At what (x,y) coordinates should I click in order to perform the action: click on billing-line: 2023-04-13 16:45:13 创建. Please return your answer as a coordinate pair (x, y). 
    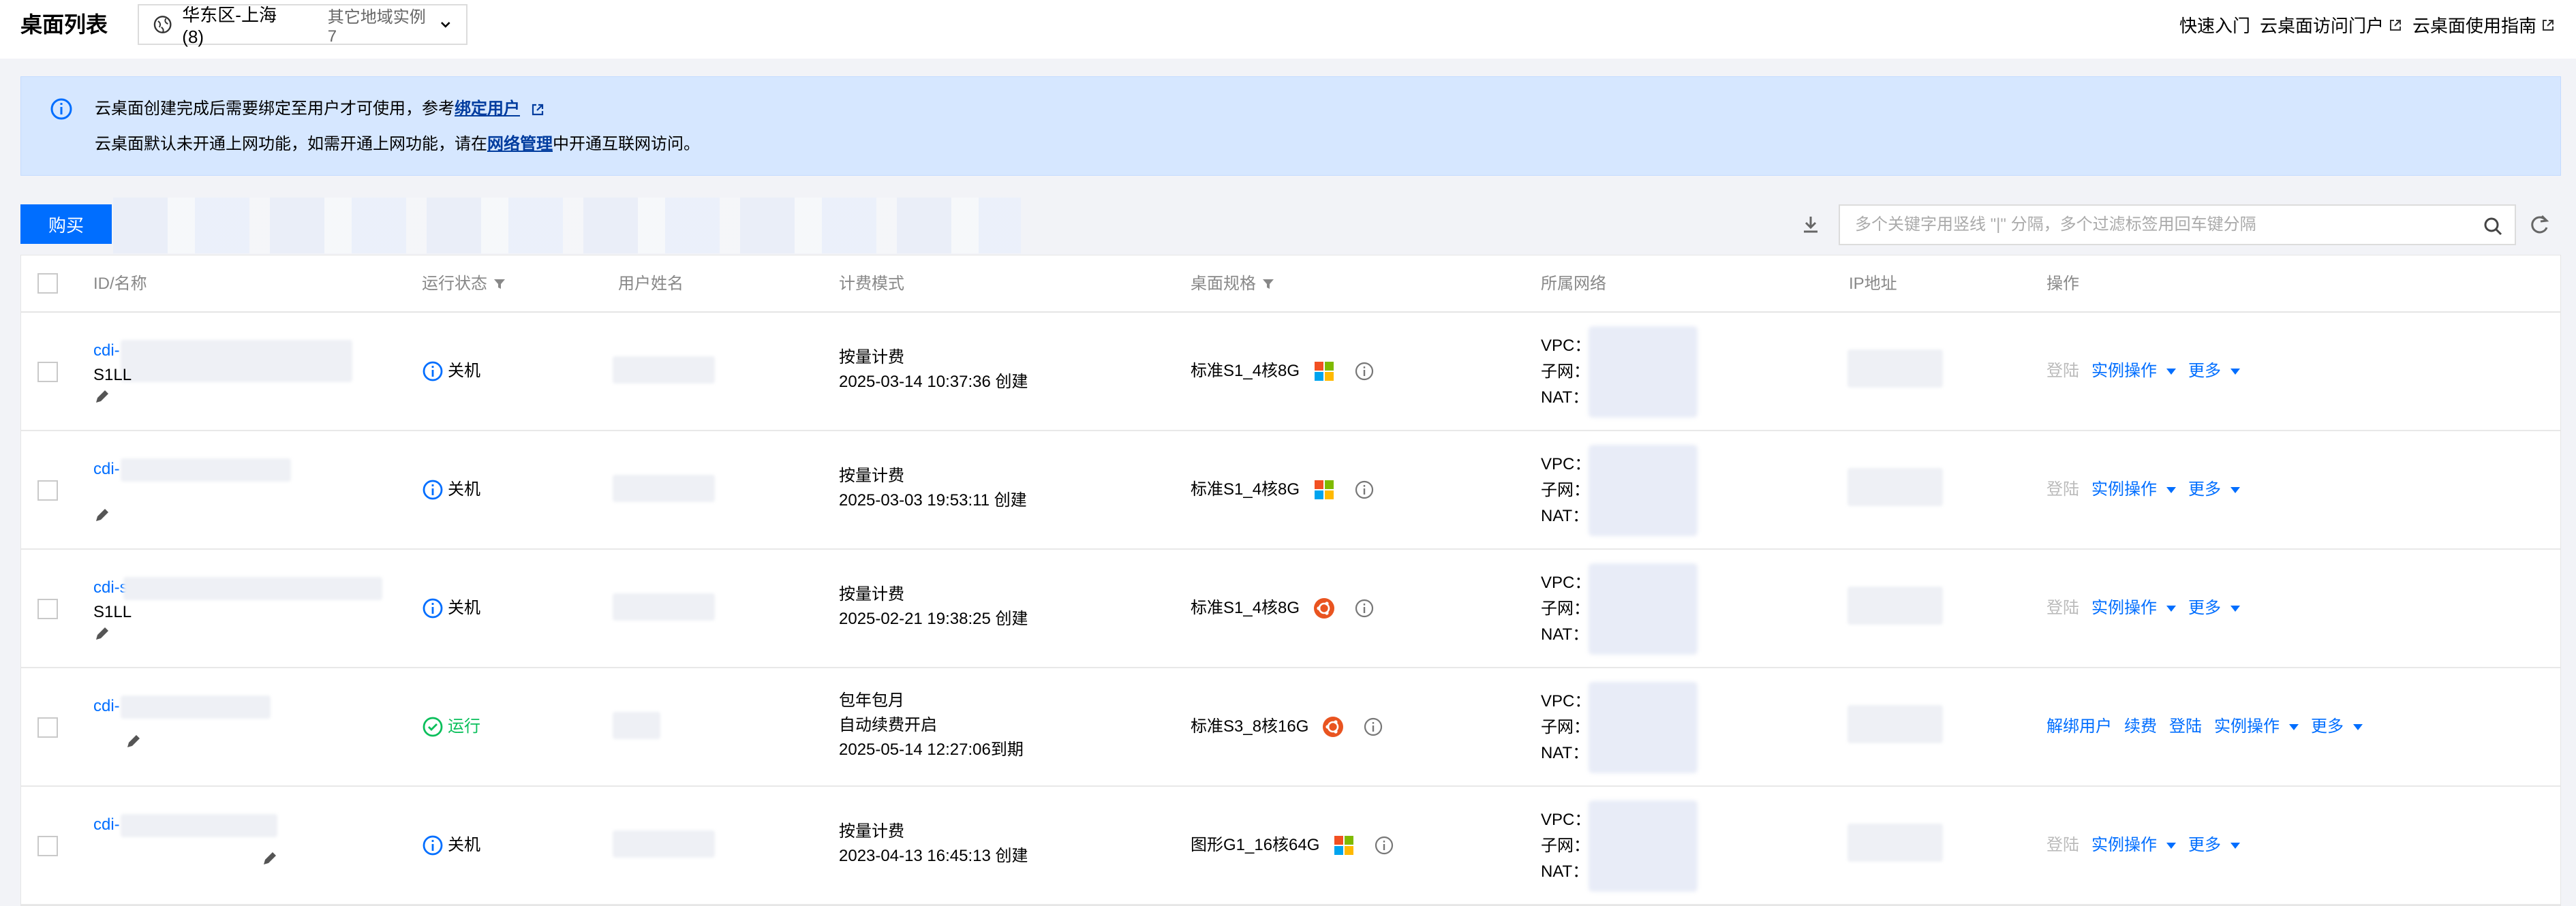
    Looking at the image, I should click on (933, 856).